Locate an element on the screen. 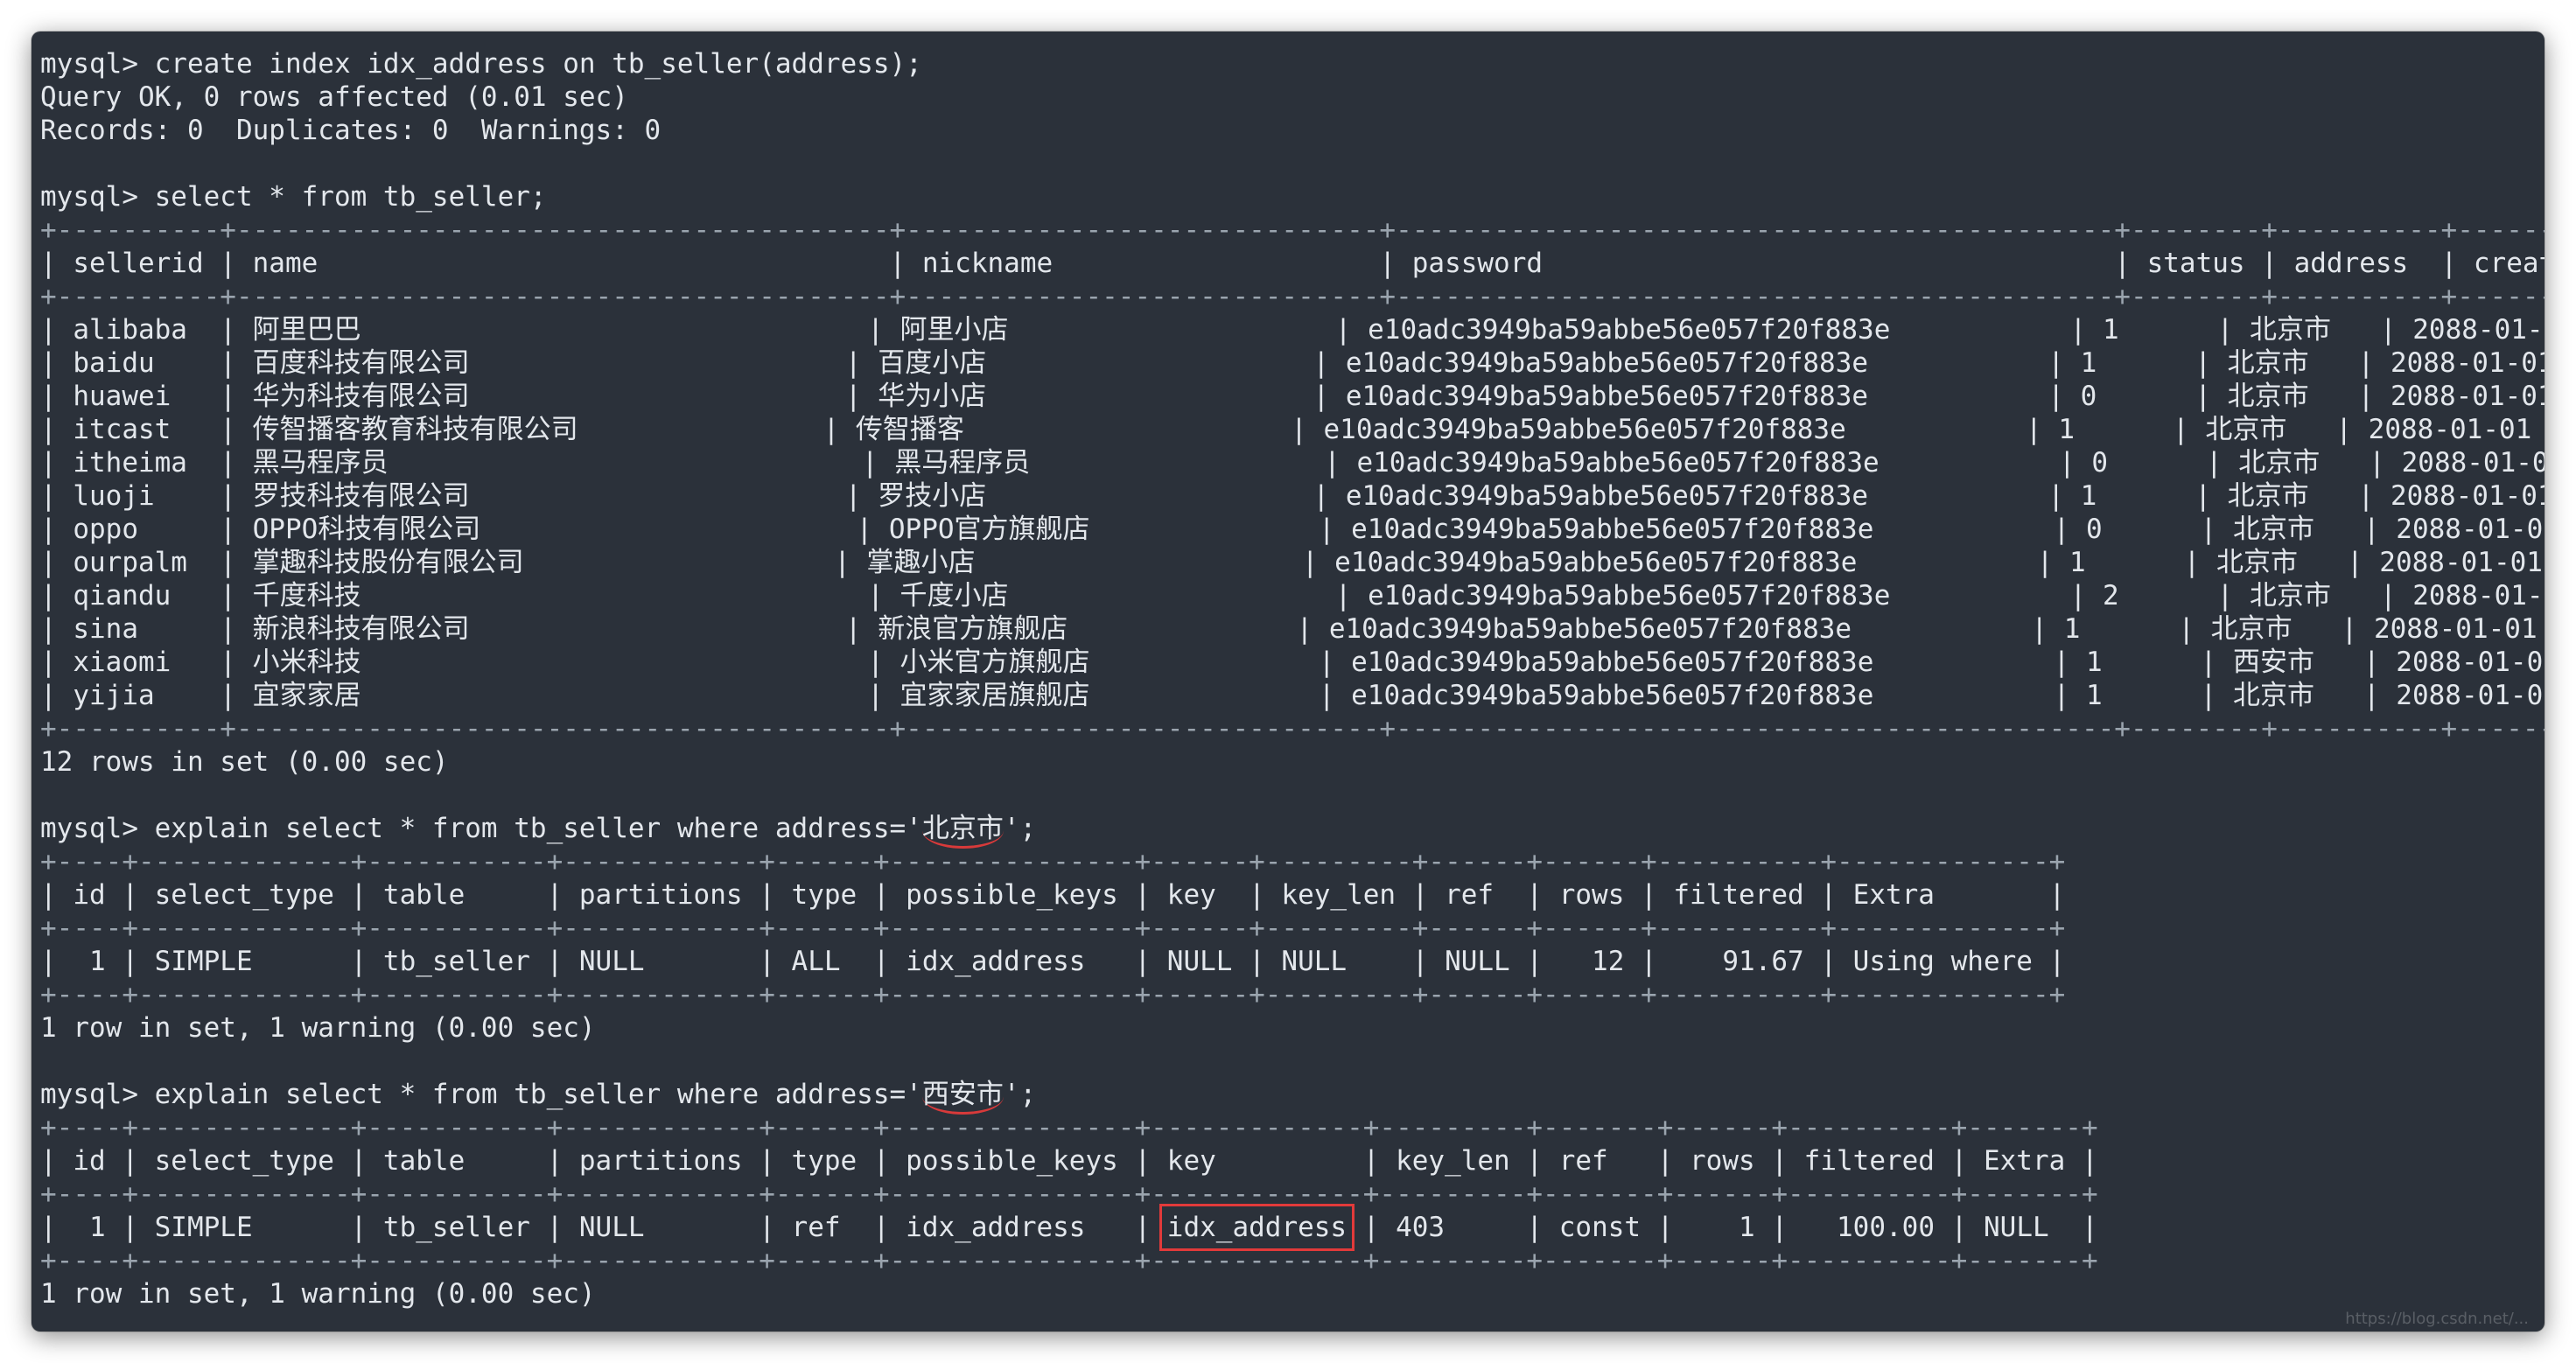 This screenshot has width=2576, height=1363. line-segment: | 403 | const | 1 | 100.00 | NULL | is located at coordinates (1722, 1227).